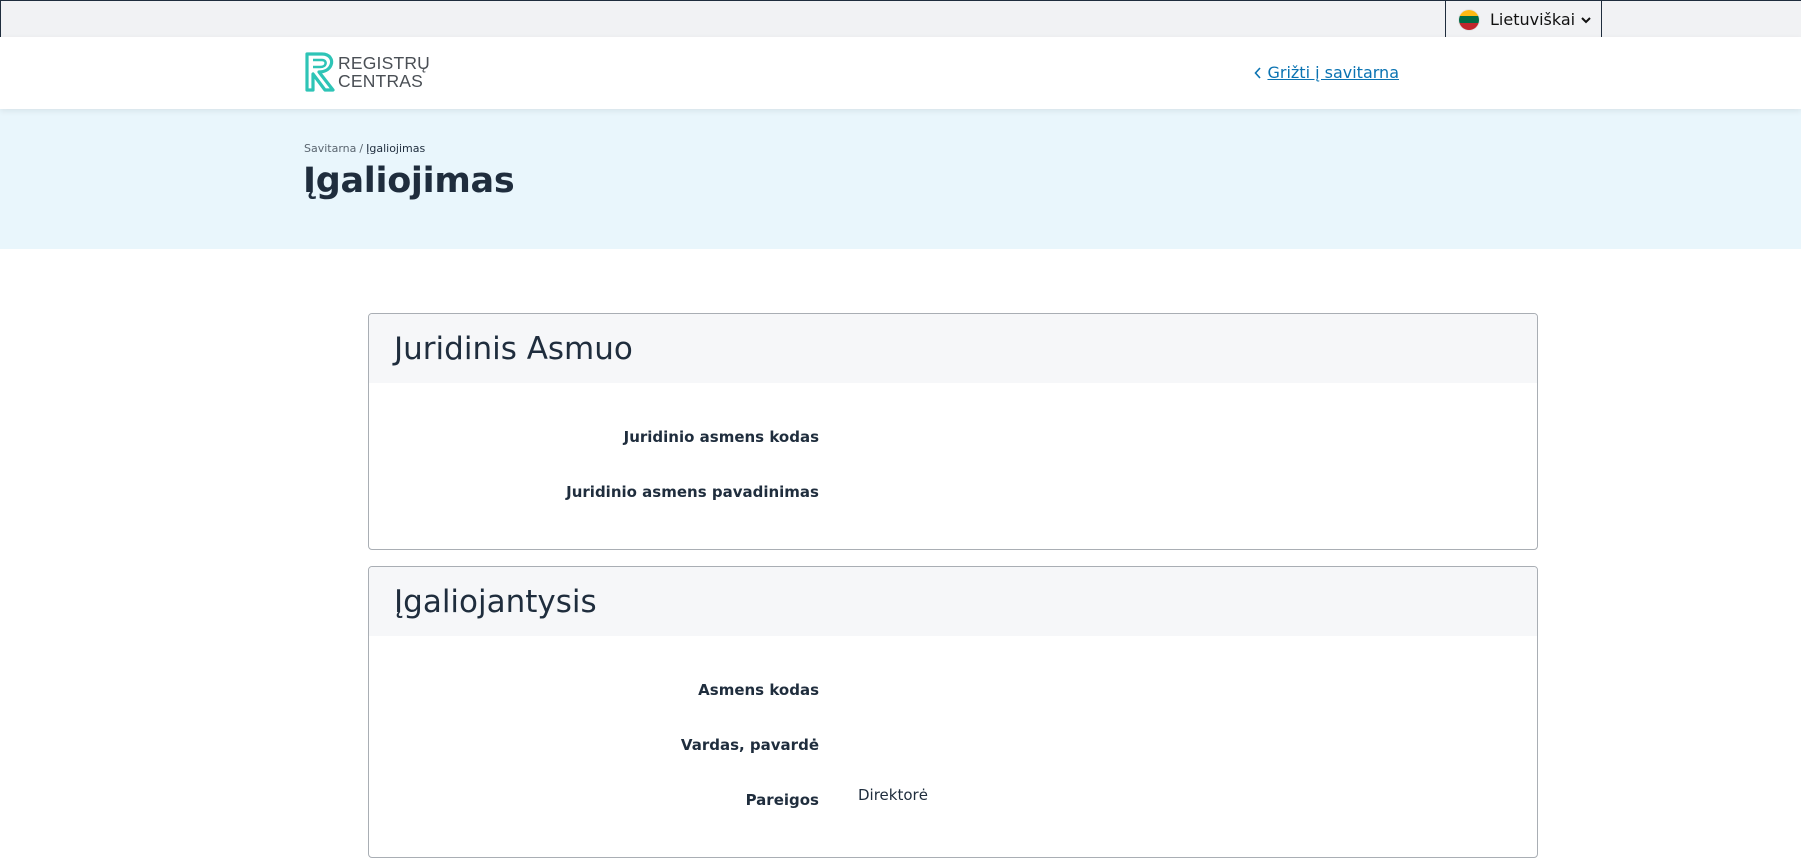  What do you see at coordinates (953, 763) in the screenshot?
I see `field-row-full-name: Vardas, pavardė` at bounding box center [953, 763].